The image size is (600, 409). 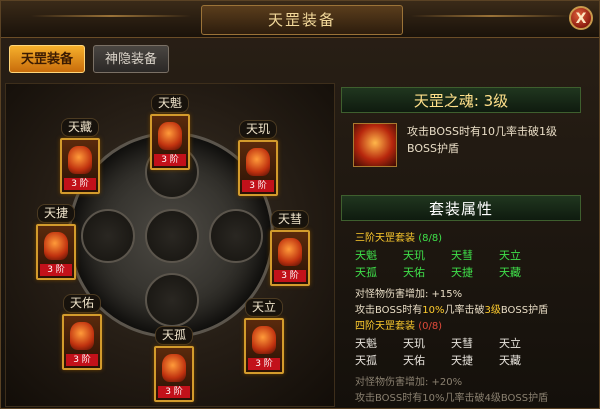 What do you see at coordinates (82, 336) in the screenshot?
I see `belt-icon` at bounding box center [82, 336].